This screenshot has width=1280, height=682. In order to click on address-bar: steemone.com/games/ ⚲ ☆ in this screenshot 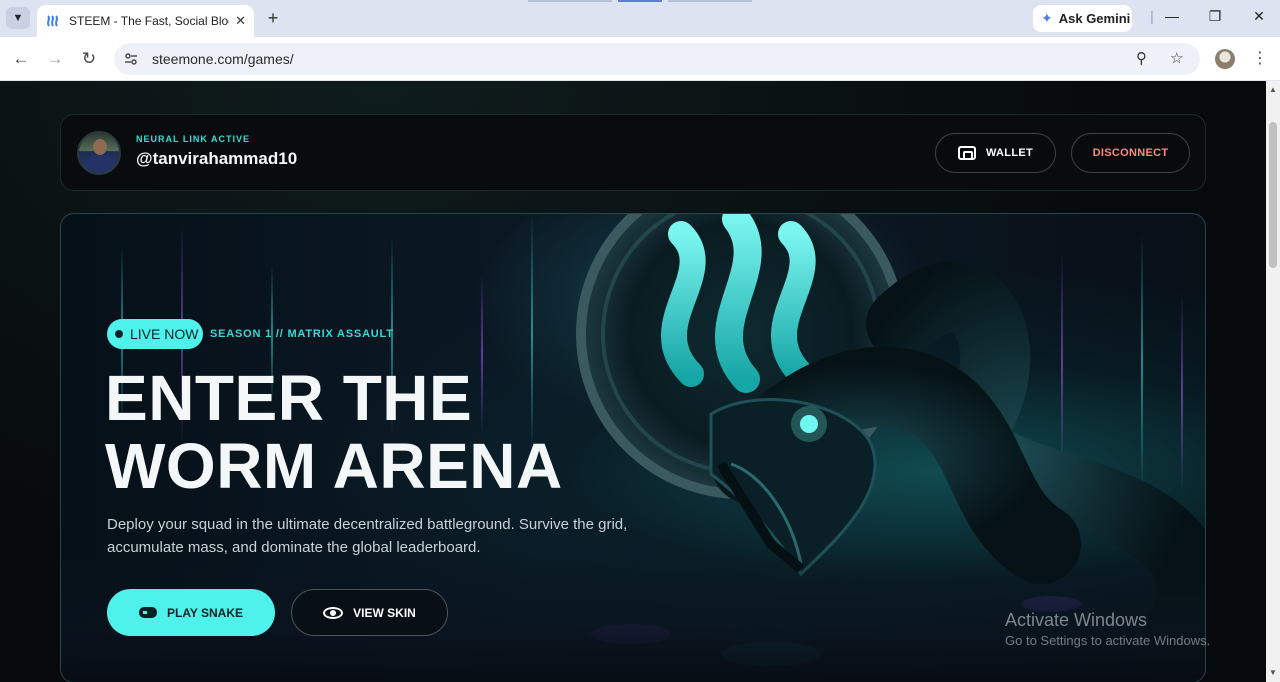, I will do `click(657, 59)`.